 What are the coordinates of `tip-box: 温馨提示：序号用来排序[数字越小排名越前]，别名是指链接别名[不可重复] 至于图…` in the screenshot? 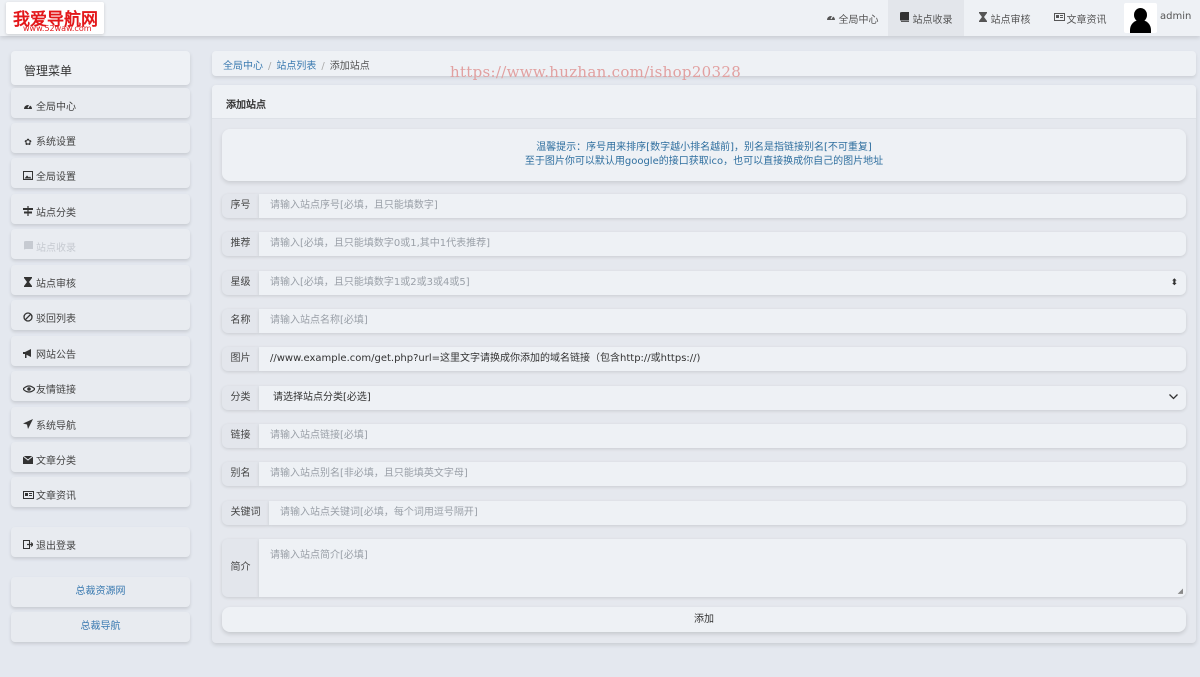 It's located at (704, 155).